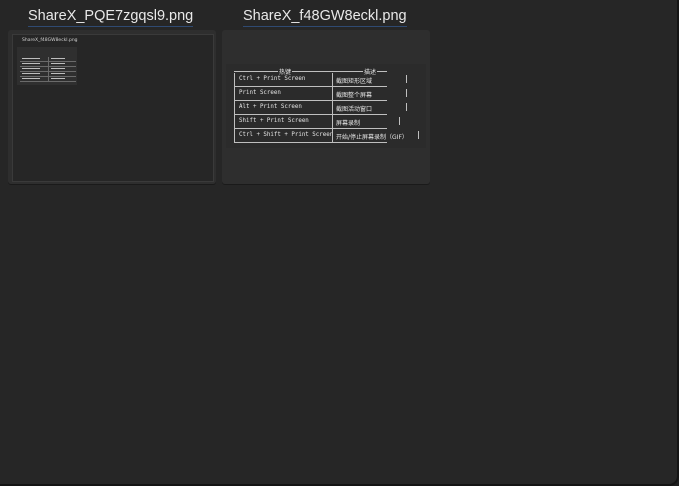  Describe the element at coordinates (354, 95) in the screenshot. I see `description-cell: 截图整个屏幕` at that location.